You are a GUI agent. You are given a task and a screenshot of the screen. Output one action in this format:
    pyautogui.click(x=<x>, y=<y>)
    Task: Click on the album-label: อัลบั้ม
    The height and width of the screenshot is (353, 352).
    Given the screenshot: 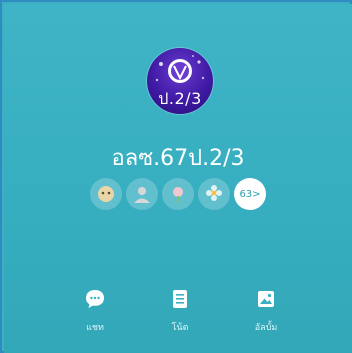 What is the action you would take?
    pyautogui.click(x=266, y=328)
    